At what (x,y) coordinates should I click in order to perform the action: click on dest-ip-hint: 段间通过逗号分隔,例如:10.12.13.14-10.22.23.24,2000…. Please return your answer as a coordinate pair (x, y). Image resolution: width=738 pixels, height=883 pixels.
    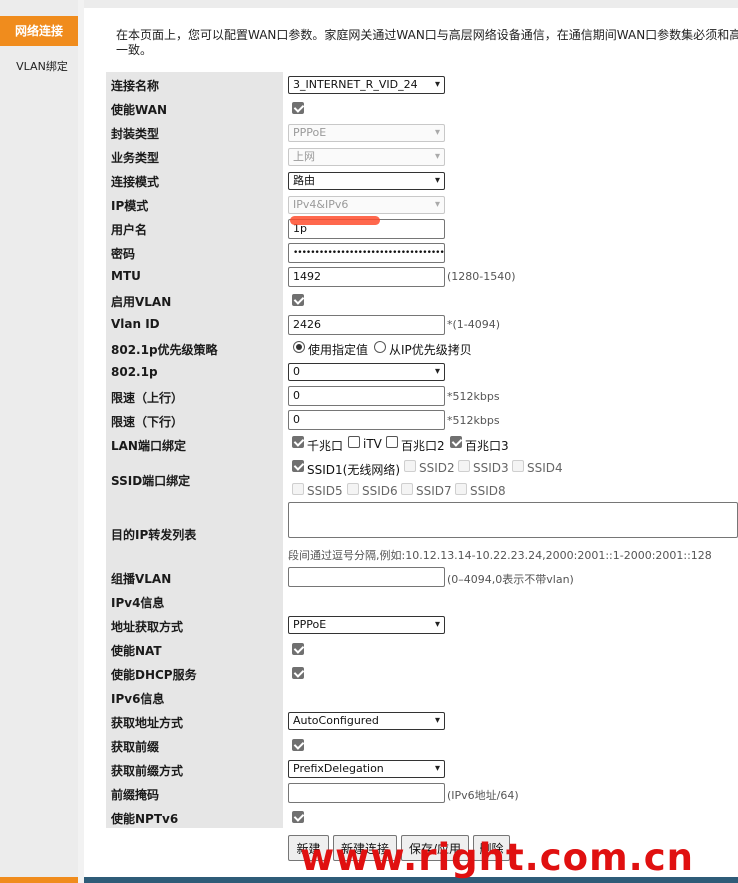
    Looking at the image, I should click on (500, 555).